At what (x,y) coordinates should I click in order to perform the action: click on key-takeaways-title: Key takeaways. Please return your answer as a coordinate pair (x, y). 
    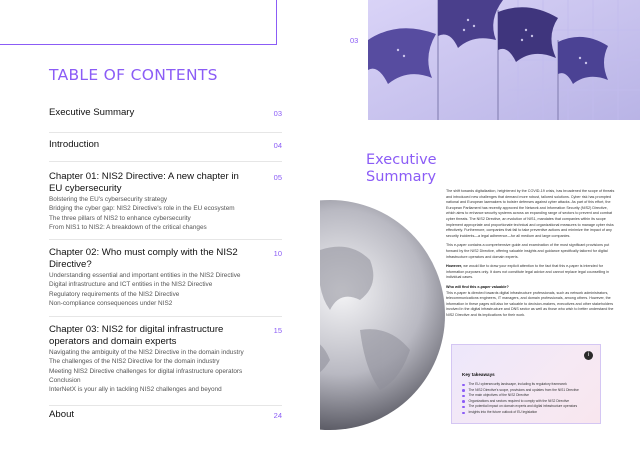
    Looking at the image, I should click on (478, 374).